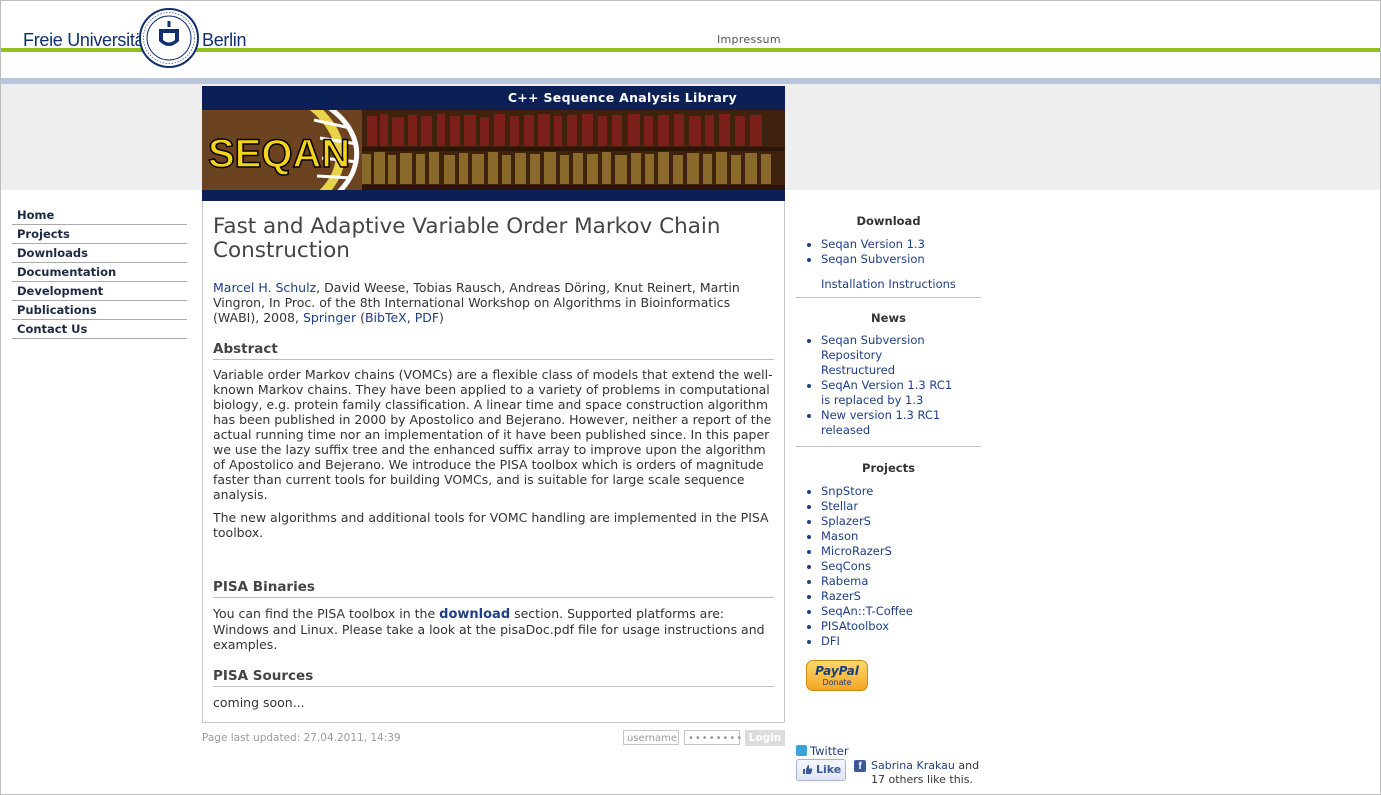 This screenshot has width=1381, height=795. What do you see at coordinates (829, 769) in the screenshot?
I see `like-label: Like` at bounding box center [829, 769].